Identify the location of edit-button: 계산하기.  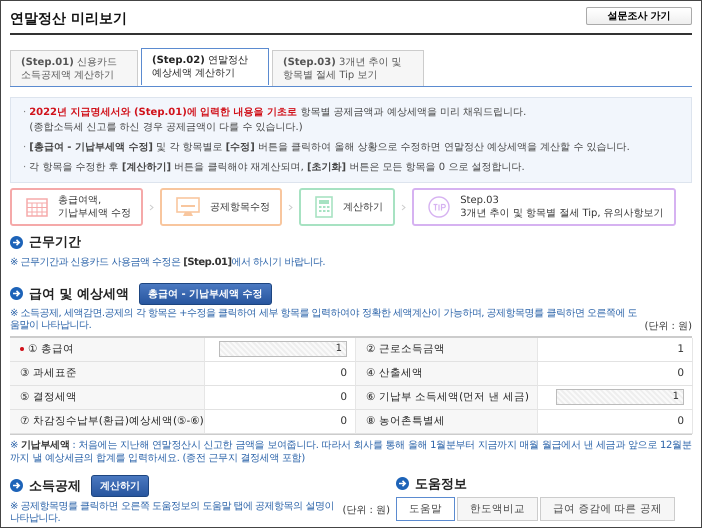
(120, 485).